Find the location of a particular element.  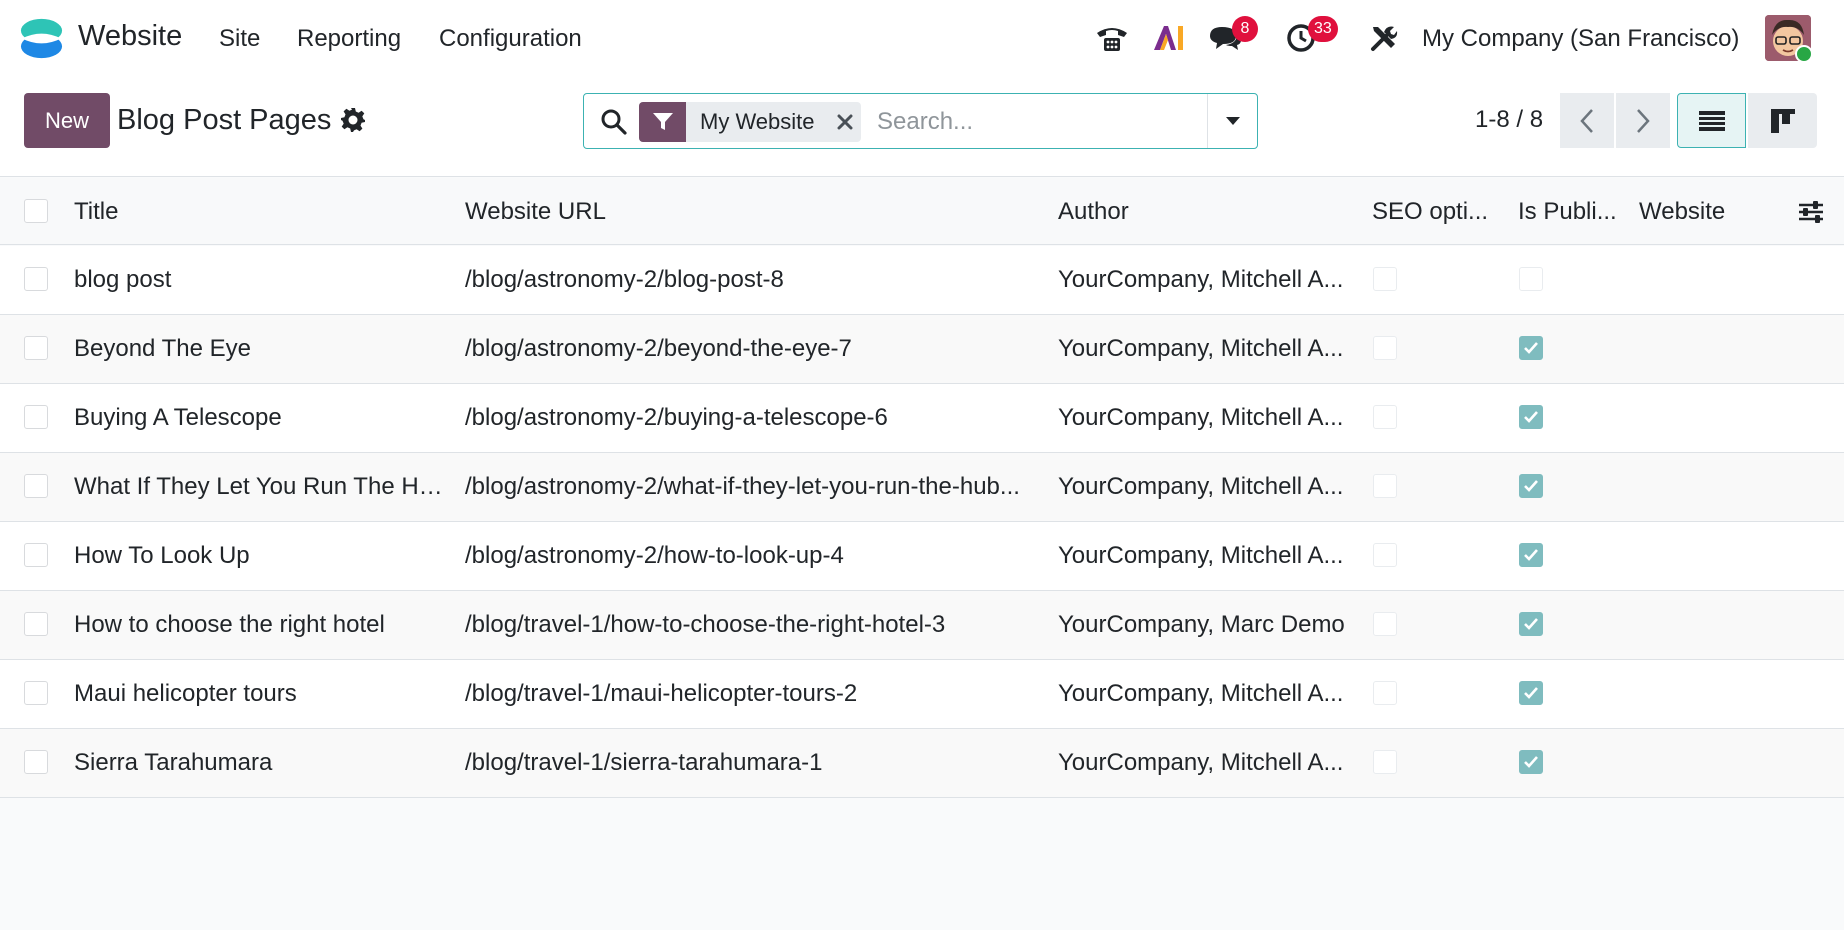

pager-previous-button is located at coordinates (1587, 120).